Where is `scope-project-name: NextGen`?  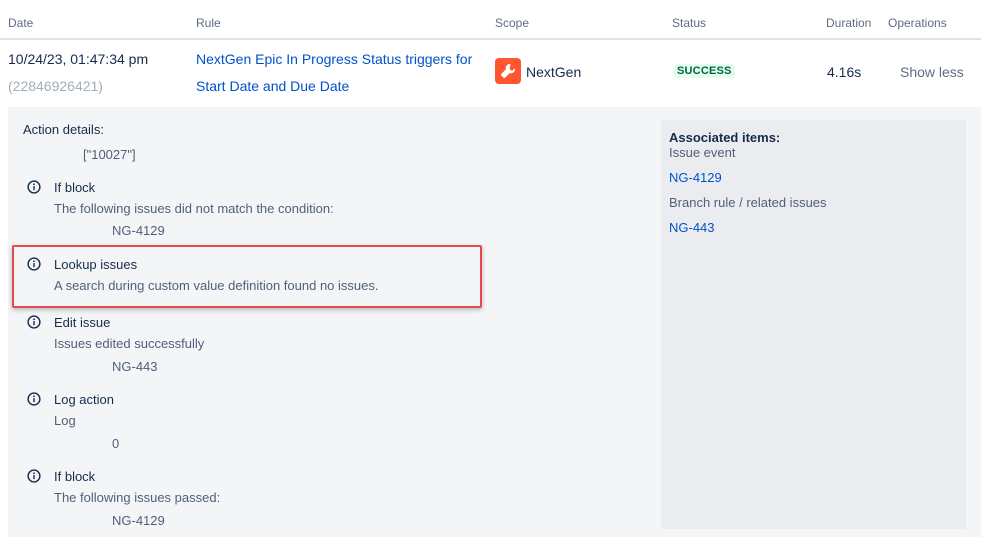 scope-project-name: NextGen is located at coordinates (554, 72).